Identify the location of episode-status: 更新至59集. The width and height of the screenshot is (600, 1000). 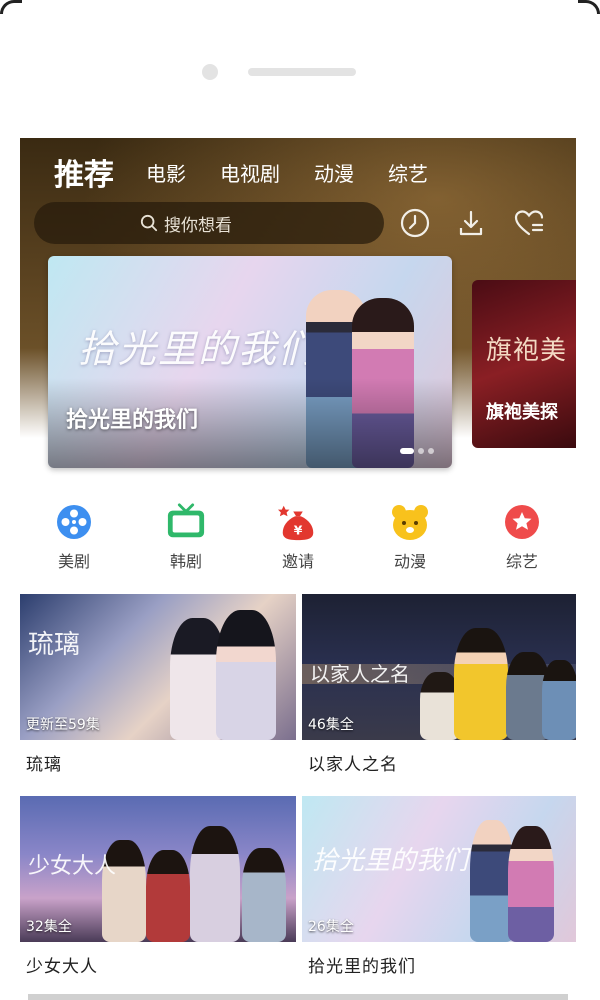
(63, 725).